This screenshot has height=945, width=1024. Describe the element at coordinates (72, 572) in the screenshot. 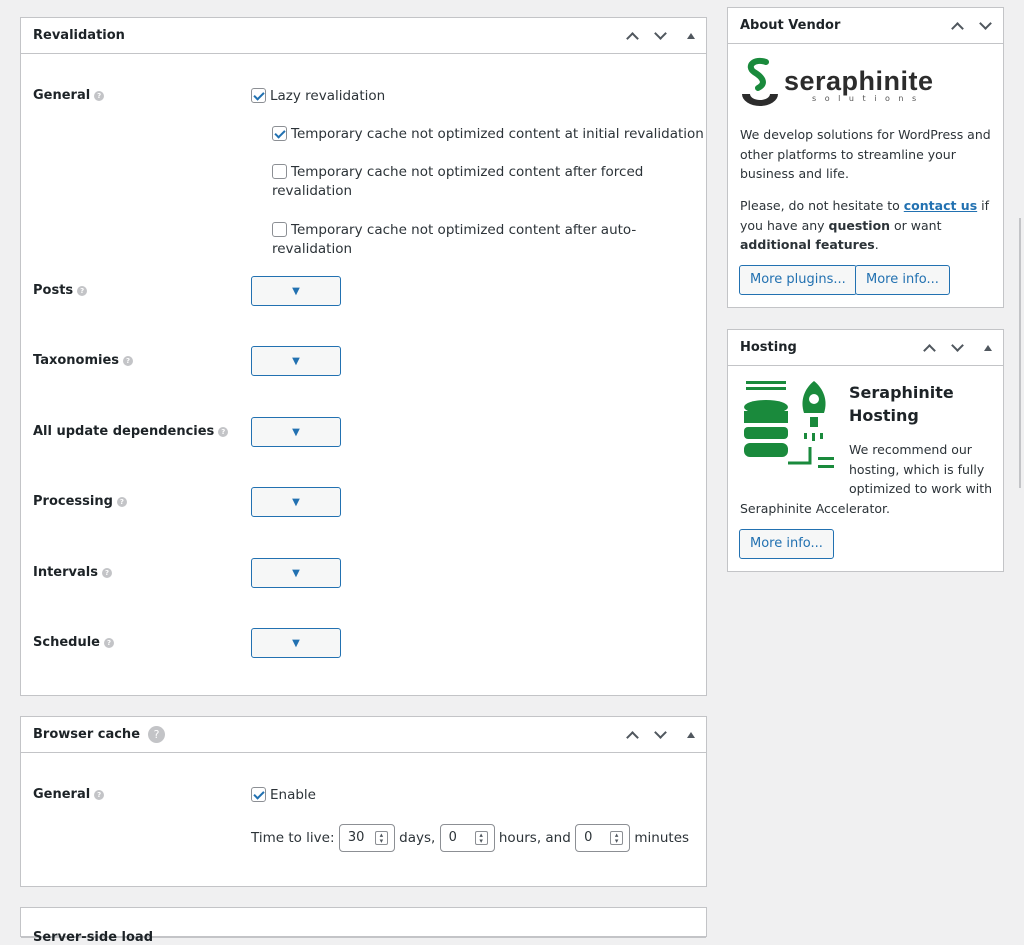

I see `intervals-label: Intervals?` at that location.